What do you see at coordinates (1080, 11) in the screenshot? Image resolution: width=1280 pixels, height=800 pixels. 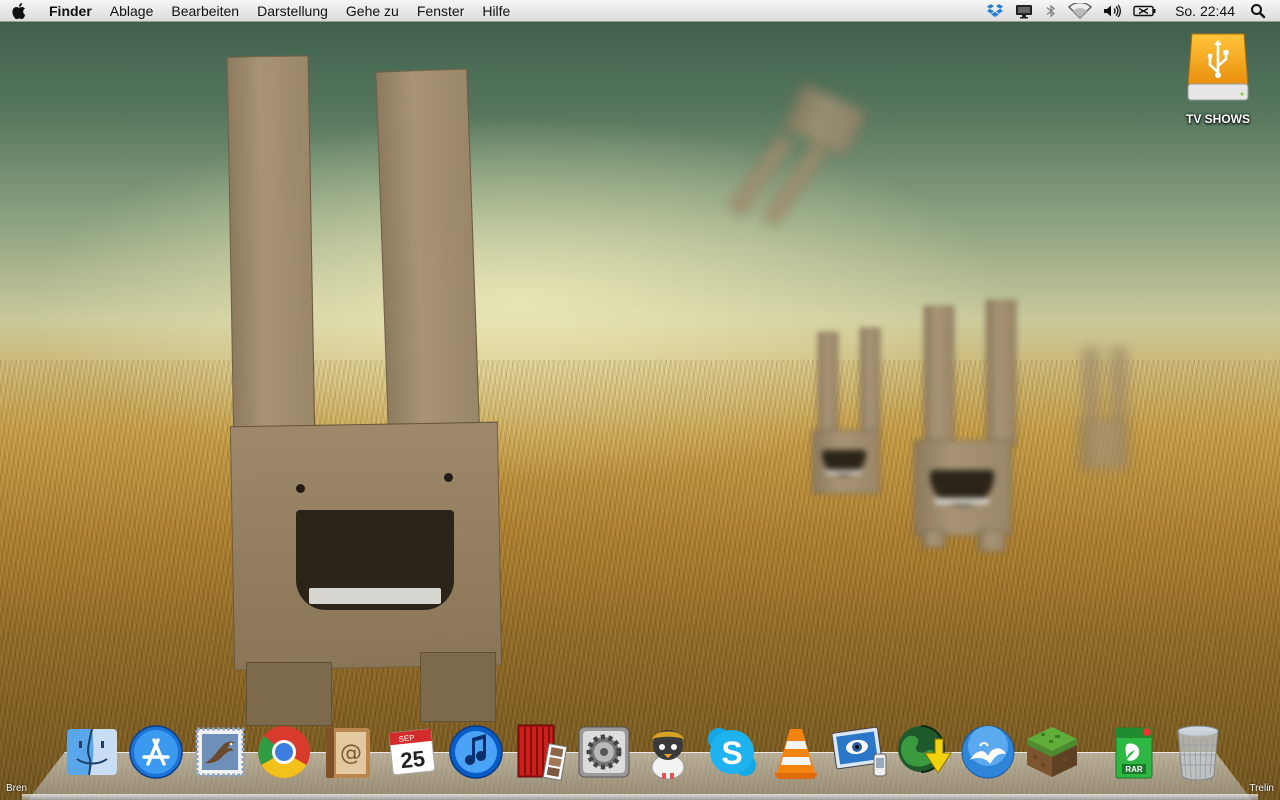 I see `wifi-icon` at bounding box center [1080, 11].